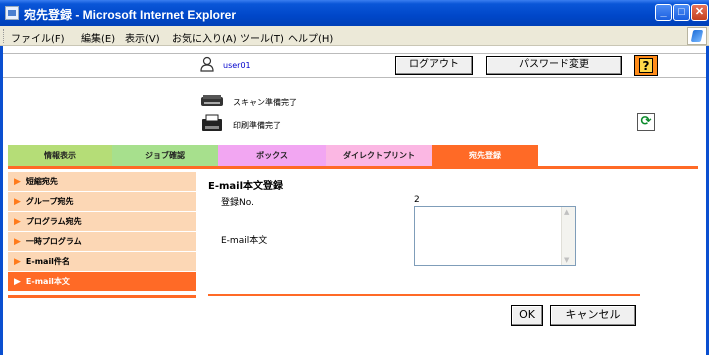 The width and height of the screenshot is (709, 355). I want to click on print-status: 印刷準備完了, so click(257, 125).